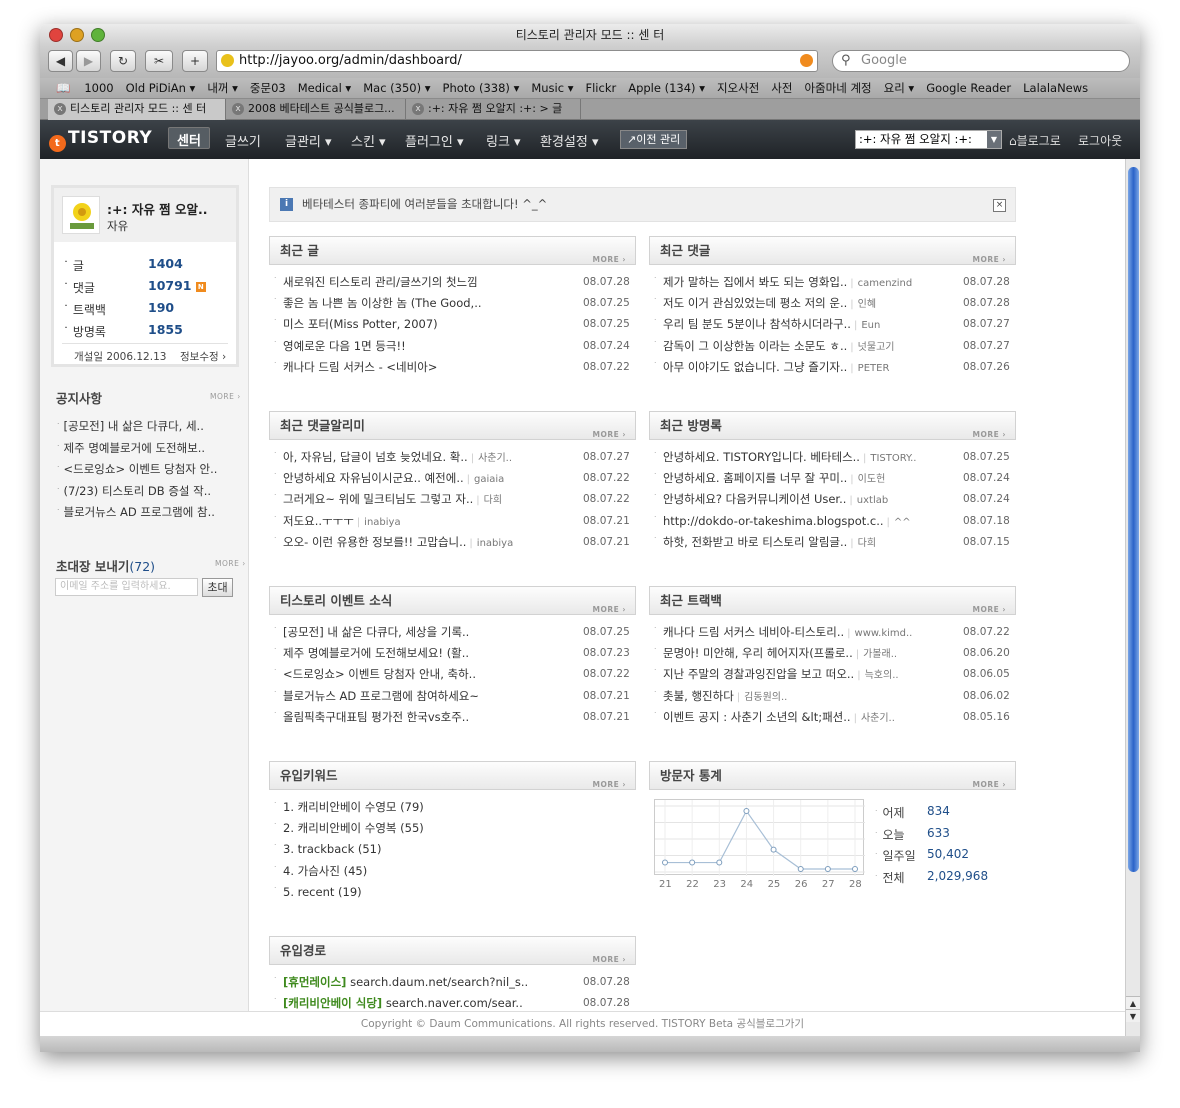 The image size is (1180, 1108). I want to click on nav-write: 글쓰기, so click(243, 140).